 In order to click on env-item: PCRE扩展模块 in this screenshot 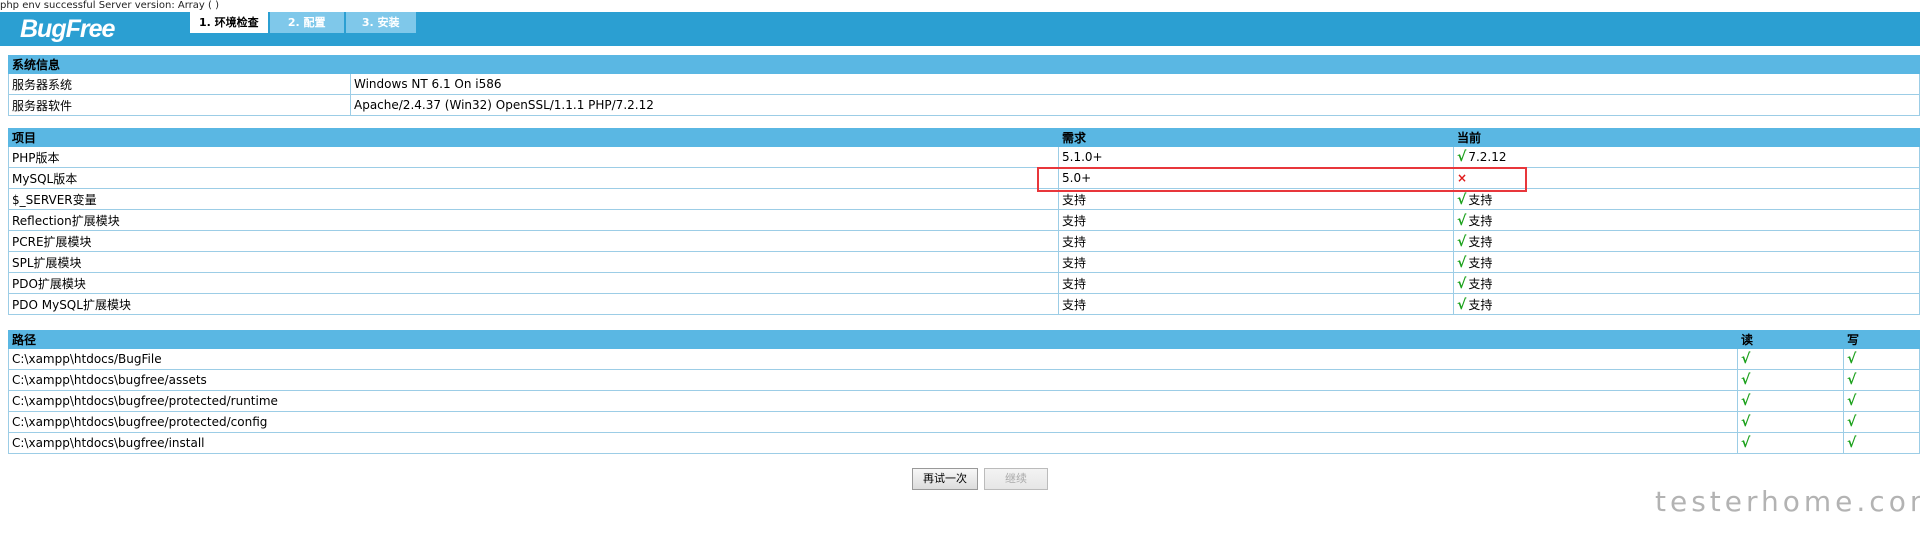, I will do `click(533, 241)`.